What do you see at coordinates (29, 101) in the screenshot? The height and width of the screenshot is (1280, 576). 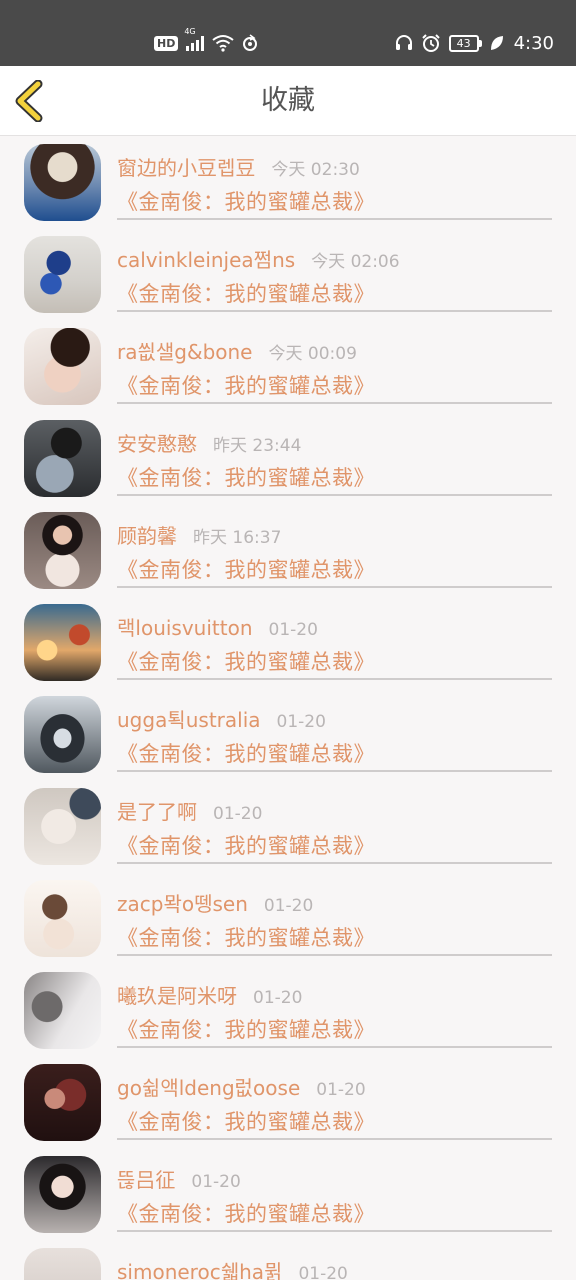 I see `chevron-left-icon` at bounding box center [29, 101].